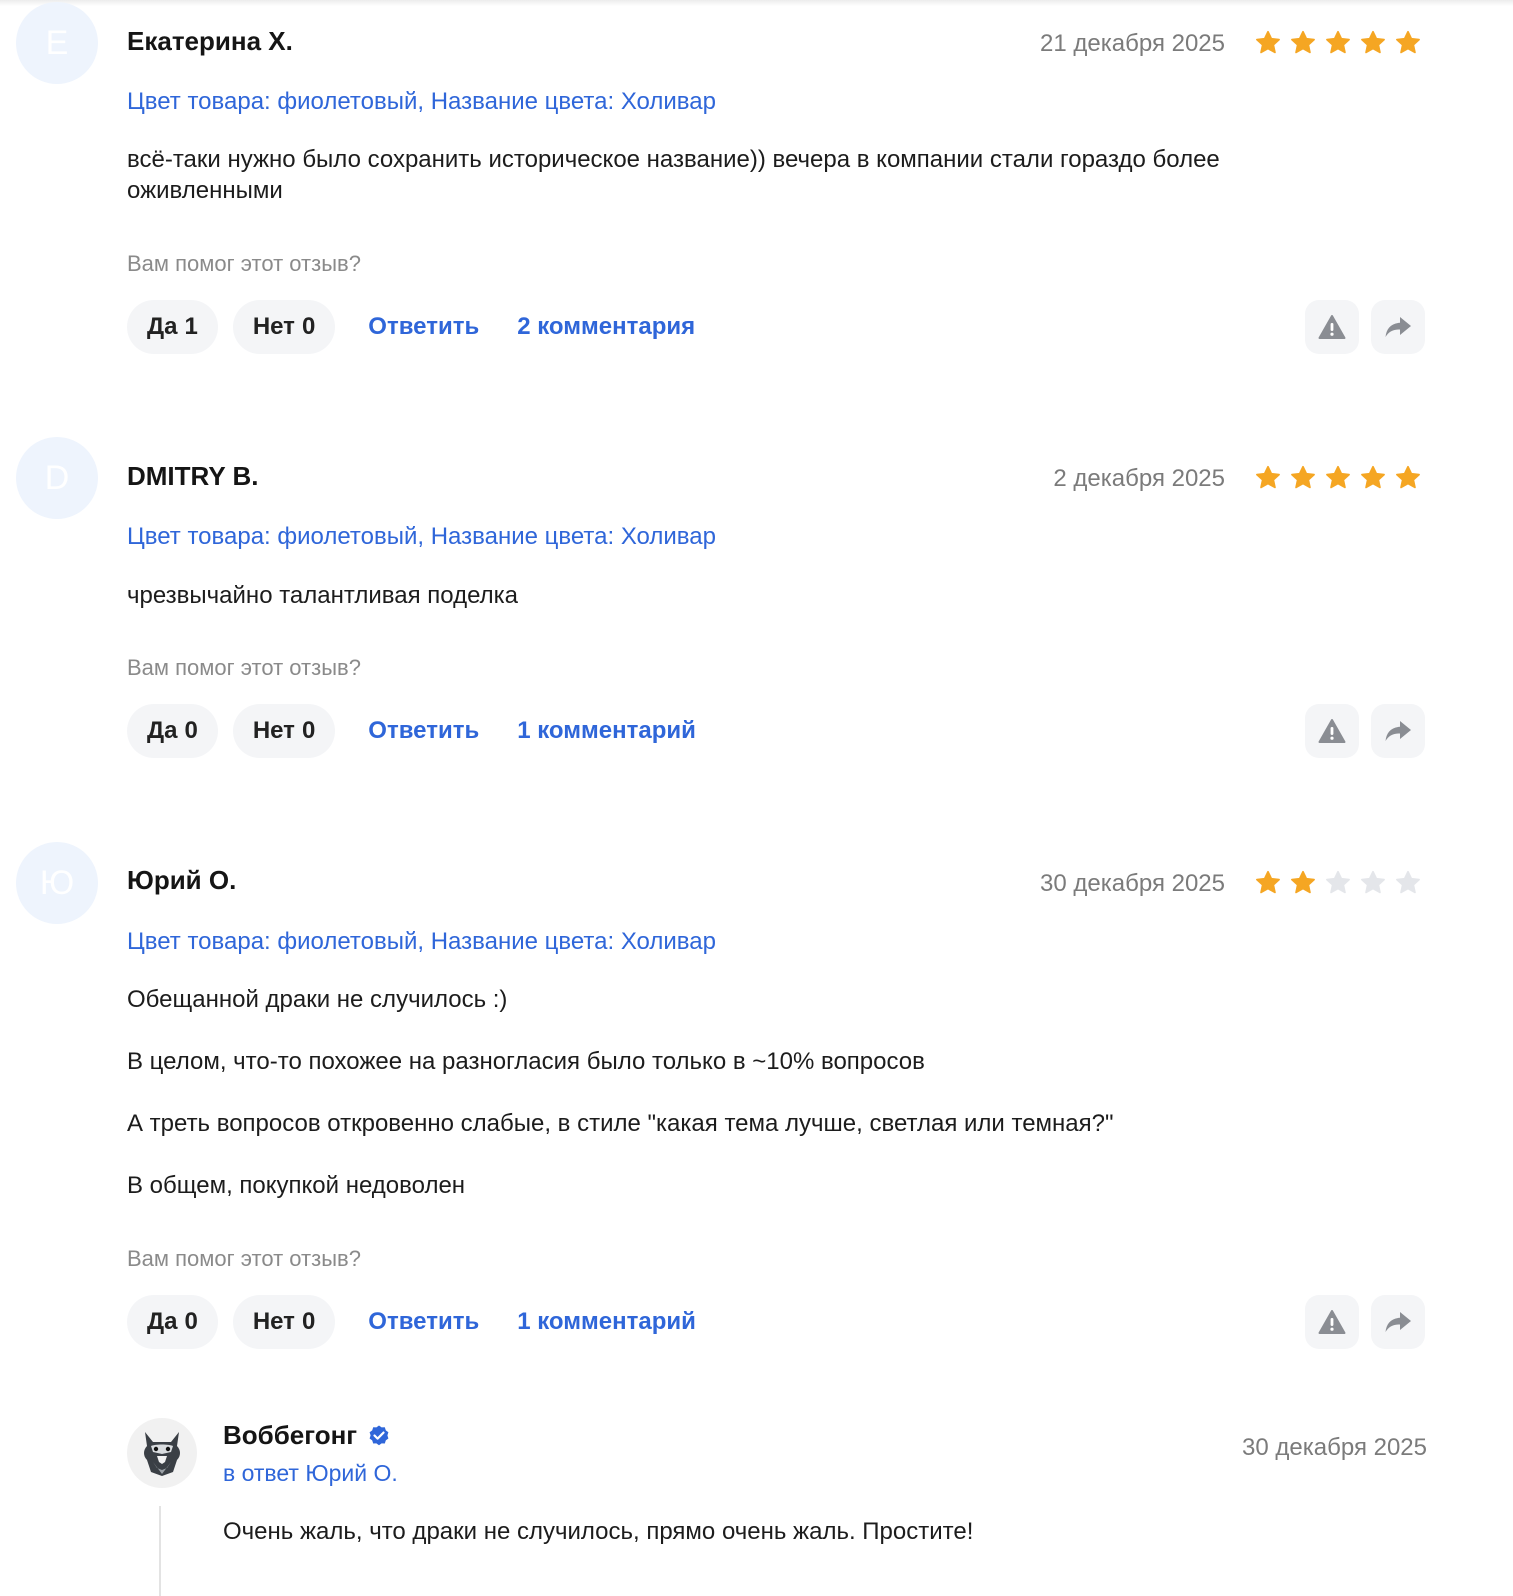 Image resolution: width=1513 pixels, height=1596 pixels. I want to click on avatar: D, so click(57, 478).